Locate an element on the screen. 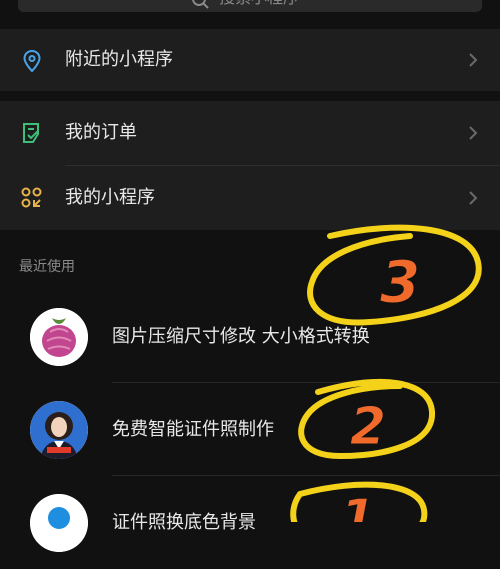  app-grid-icon is located at coordinates (31, 197).